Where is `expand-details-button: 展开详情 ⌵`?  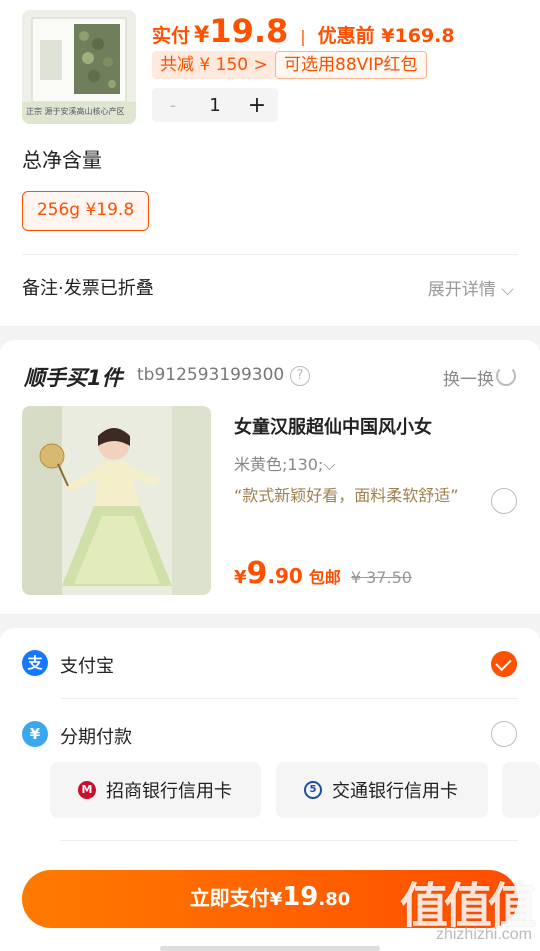 expand-details-button: 展开详情 ⌵ is located at coordinates (471, 287).